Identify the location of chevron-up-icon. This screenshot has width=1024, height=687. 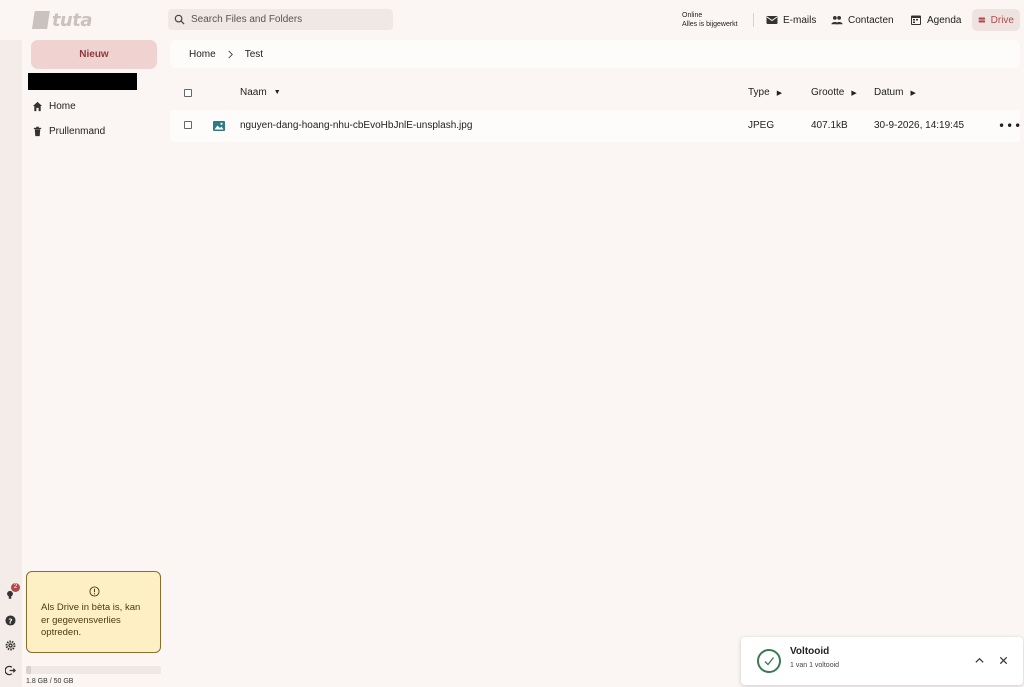
(979, 660).